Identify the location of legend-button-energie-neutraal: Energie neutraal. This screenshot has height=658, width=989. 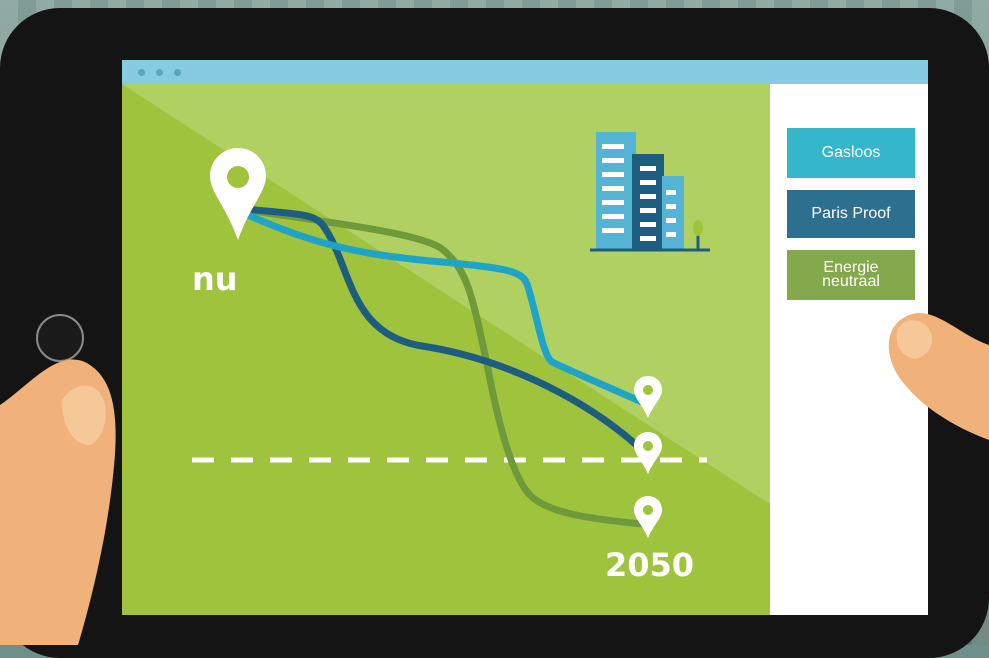
(851, 275).